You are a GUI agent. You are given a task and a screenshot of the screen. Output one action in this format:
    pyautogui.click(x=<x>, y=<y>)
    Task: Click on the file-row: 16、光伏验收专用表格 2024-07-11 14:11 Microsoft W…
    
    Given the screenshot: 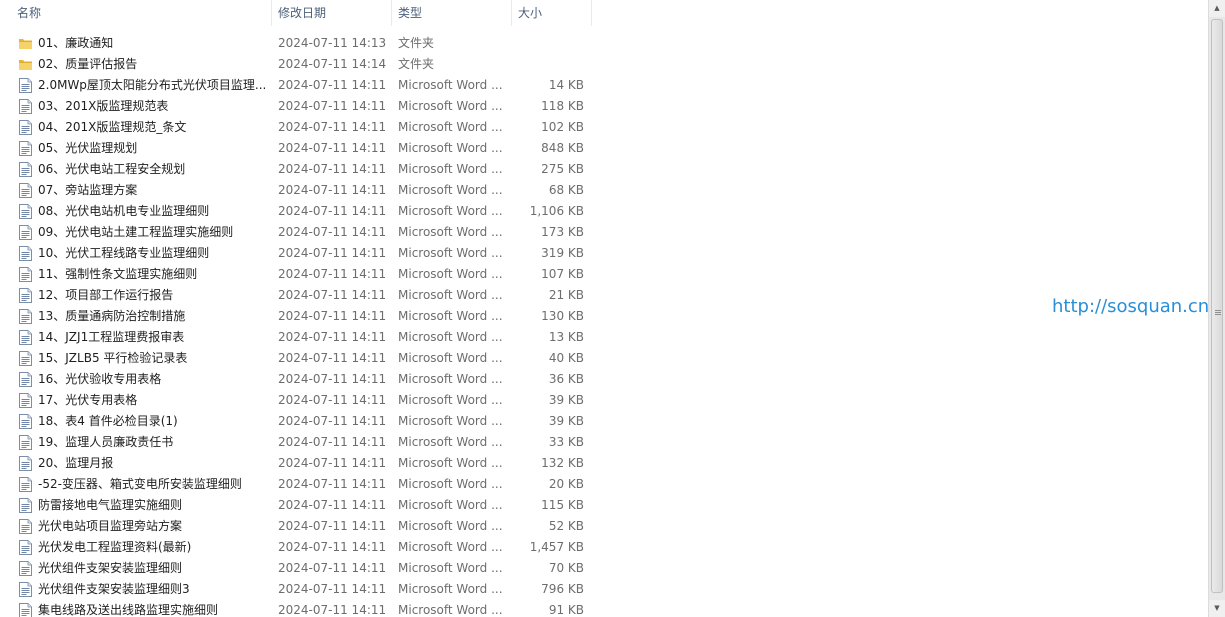 What is the action you would take?
    pyautogui.click(x=300, y=379)
    